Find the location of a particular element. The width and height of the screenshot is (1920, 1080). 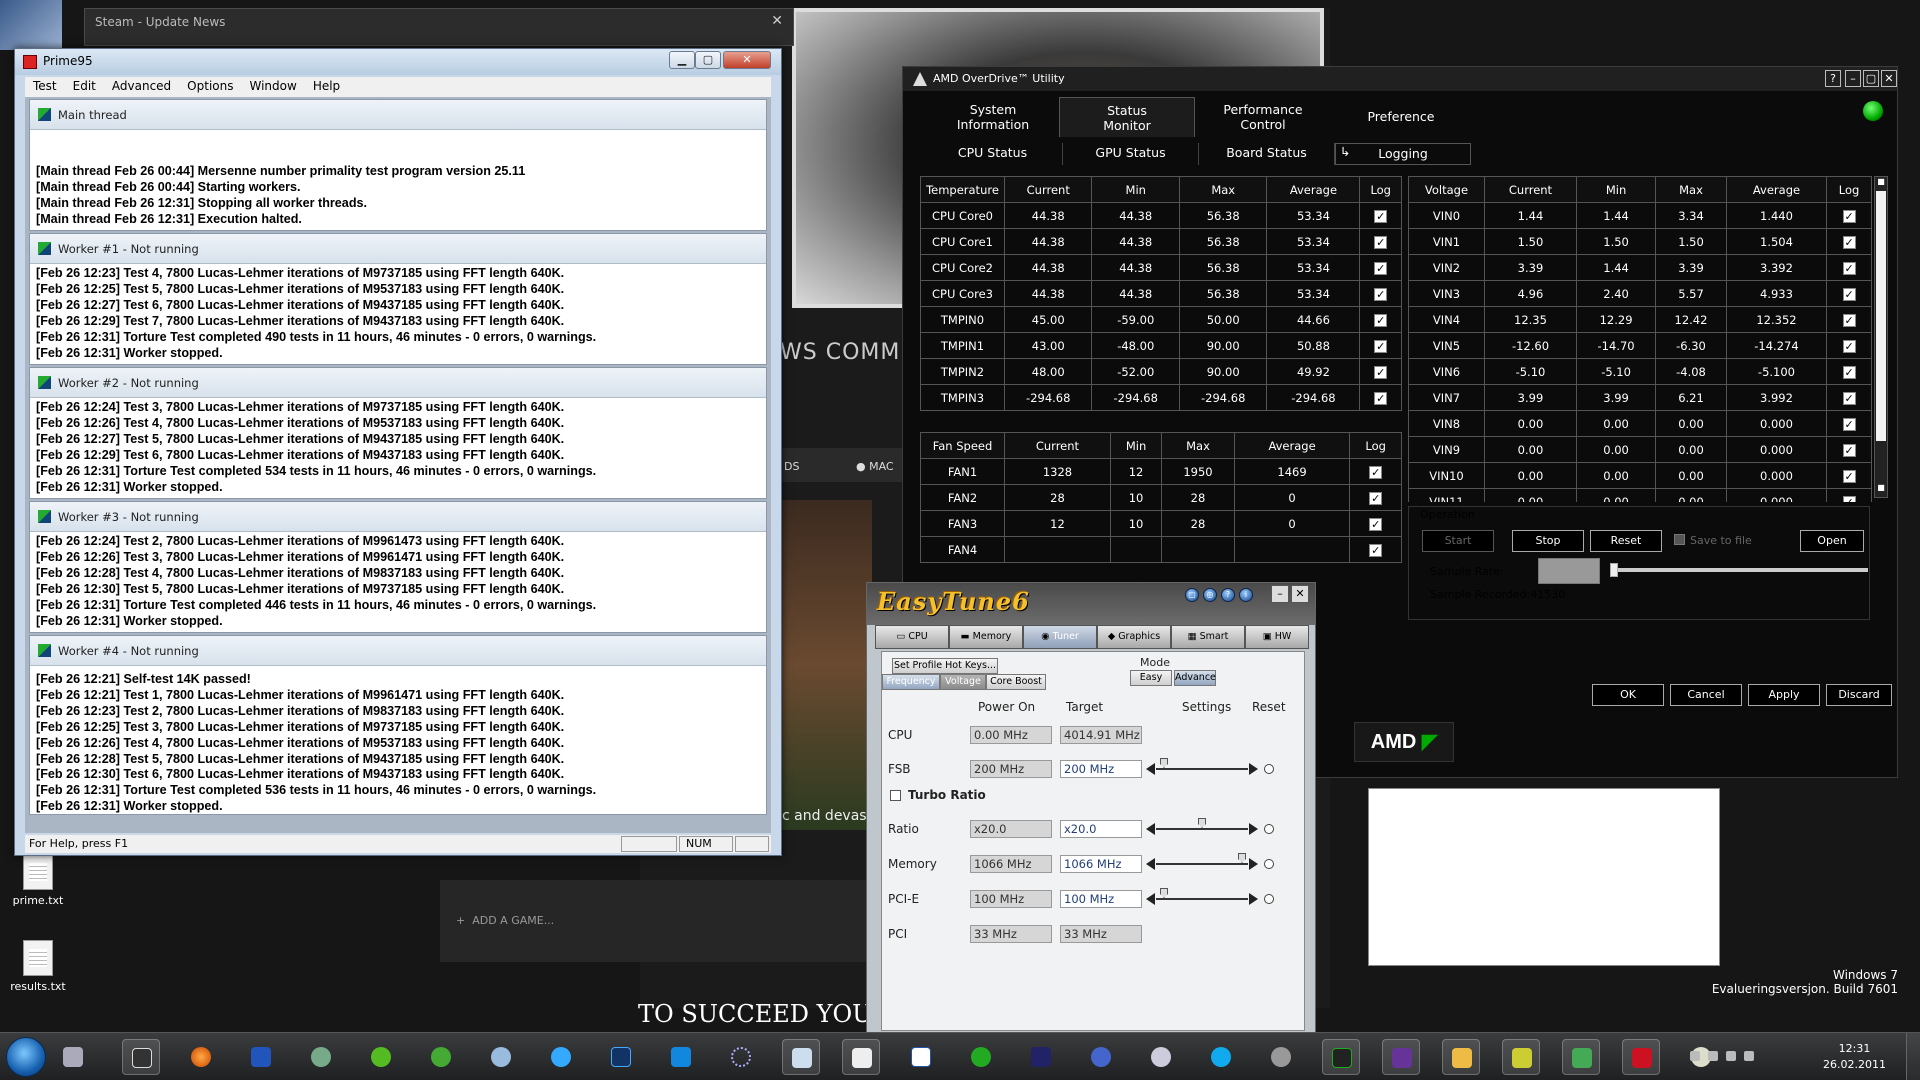

tab-hw-monitor: ▣ HW Monitor is located at coordinates (1277, 644).